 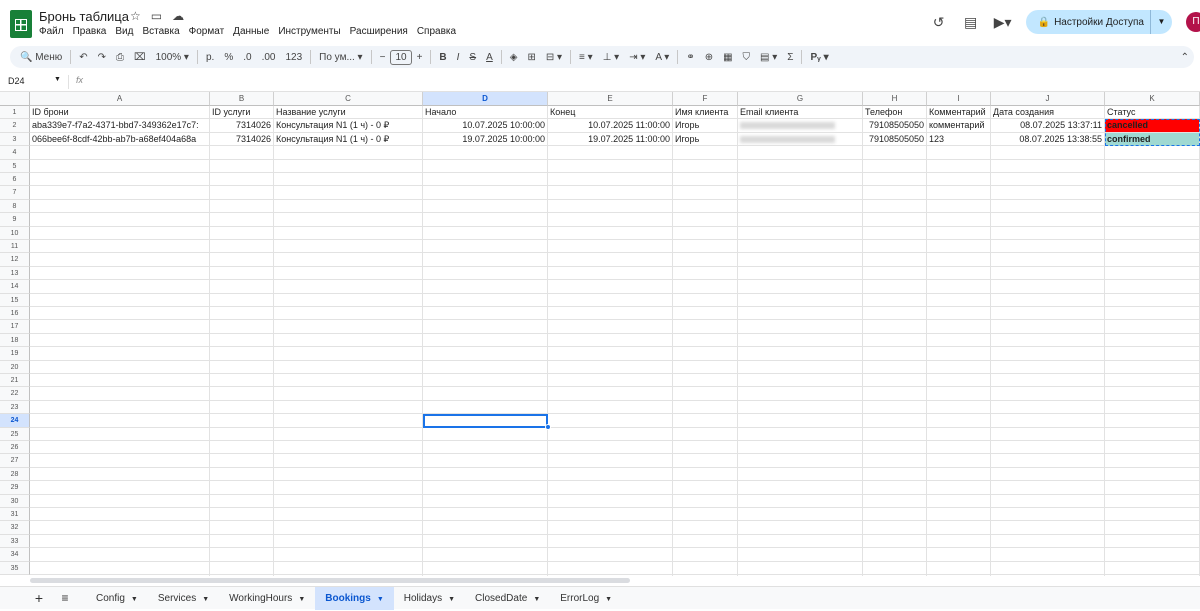 I want to click on cloud-status-icon: ☁, so click(x=178, y=16).